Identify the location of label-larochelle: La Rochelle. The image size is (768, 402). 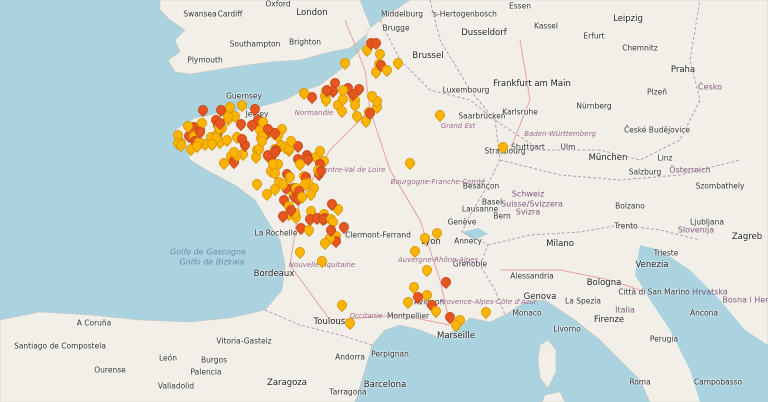
(276, 233).